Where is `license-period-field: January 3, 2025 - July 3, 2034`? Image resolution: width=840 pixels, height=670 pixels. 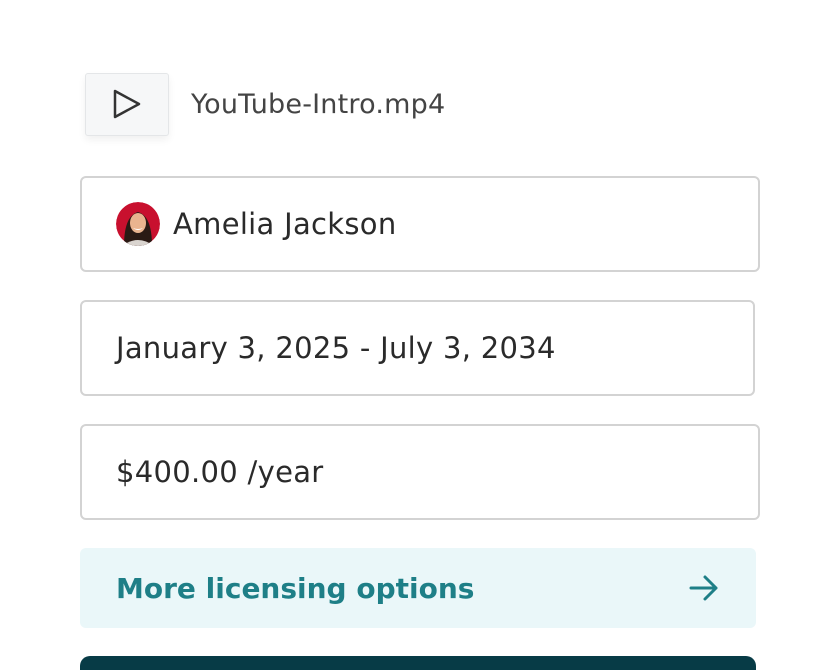
license-period-field: January 3, 2025 - July 3, 2034 is located at coordinates (417, 348).